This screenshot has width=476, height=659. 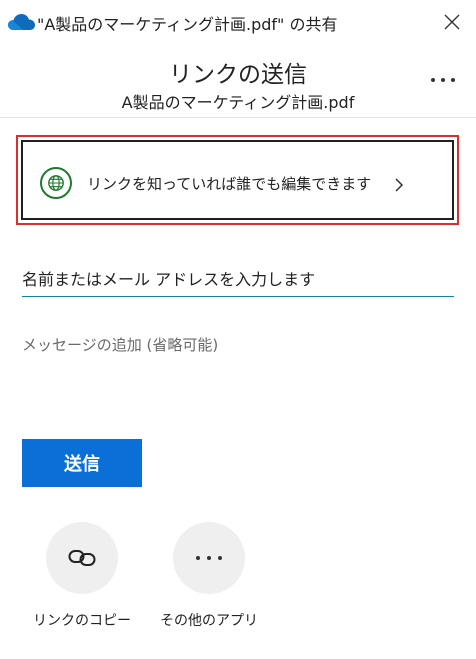 What do you see at coordinates (82, 463) in the screenshot?
I see `send-button: 送信` at bounding box center [82, 463].